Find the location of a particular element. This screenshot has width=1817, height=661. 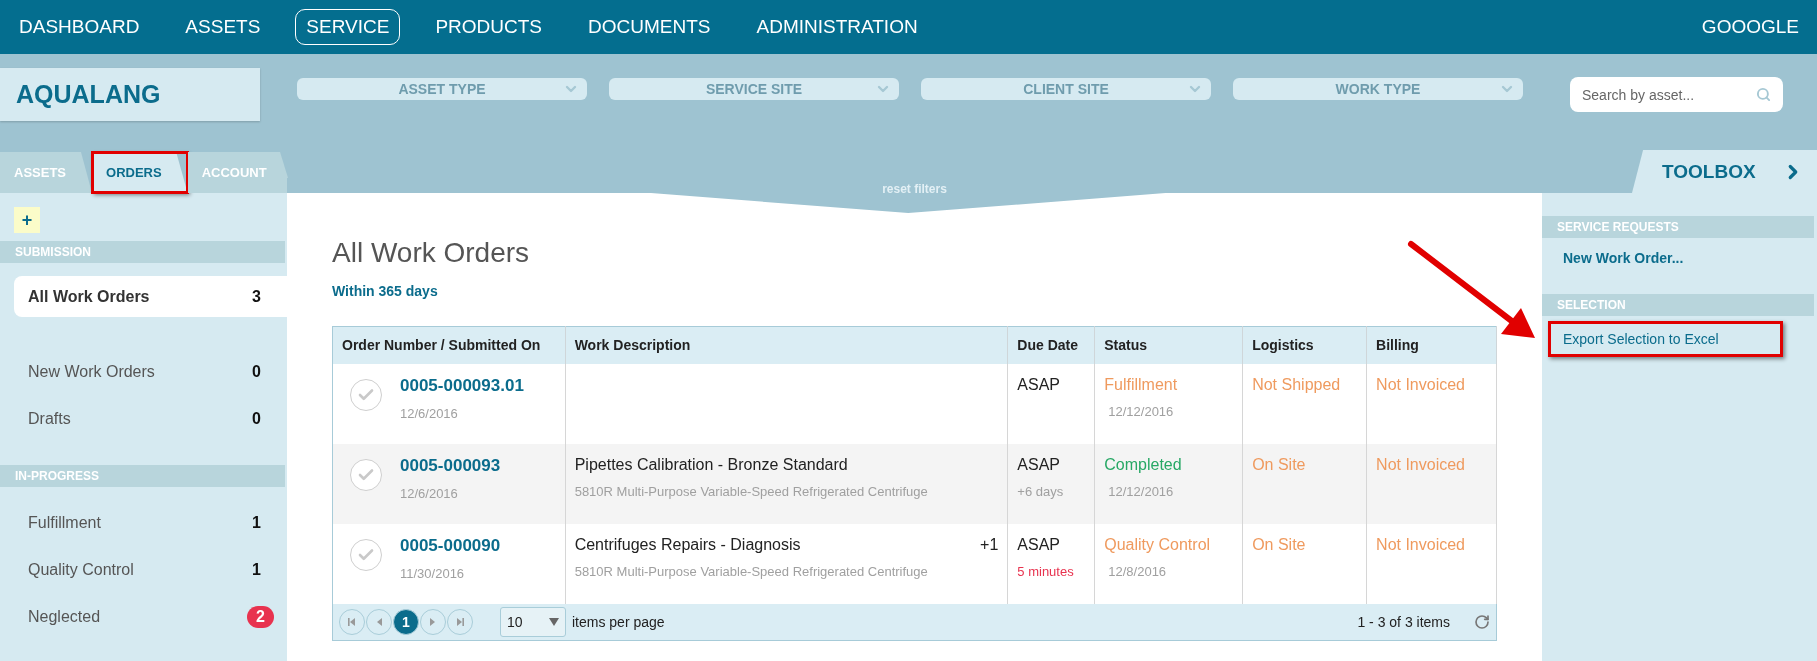

section-heading: SERVICE REQUESTS is located at coordinates (1678, 227).